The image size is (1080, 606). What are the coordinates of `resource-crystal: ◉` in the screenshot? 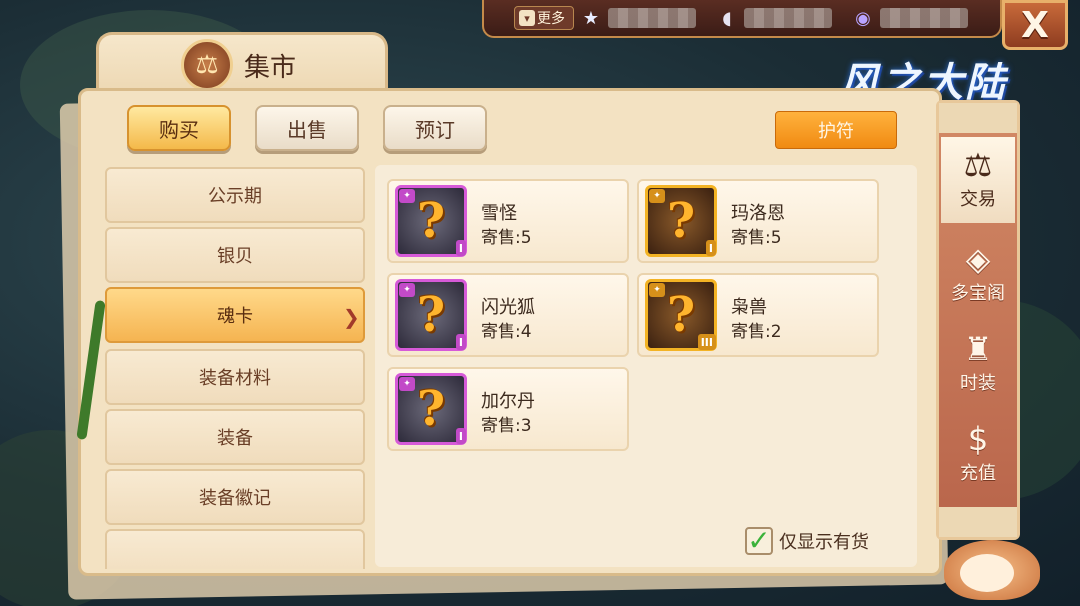 It's located at (910, 18).